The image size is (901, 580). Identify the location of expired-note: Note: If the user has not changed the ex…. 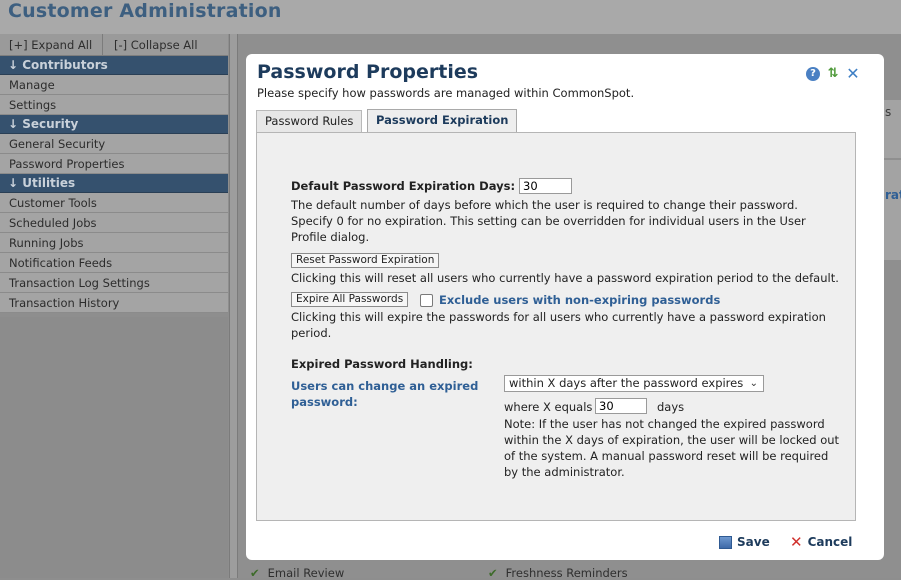
(672, 448).